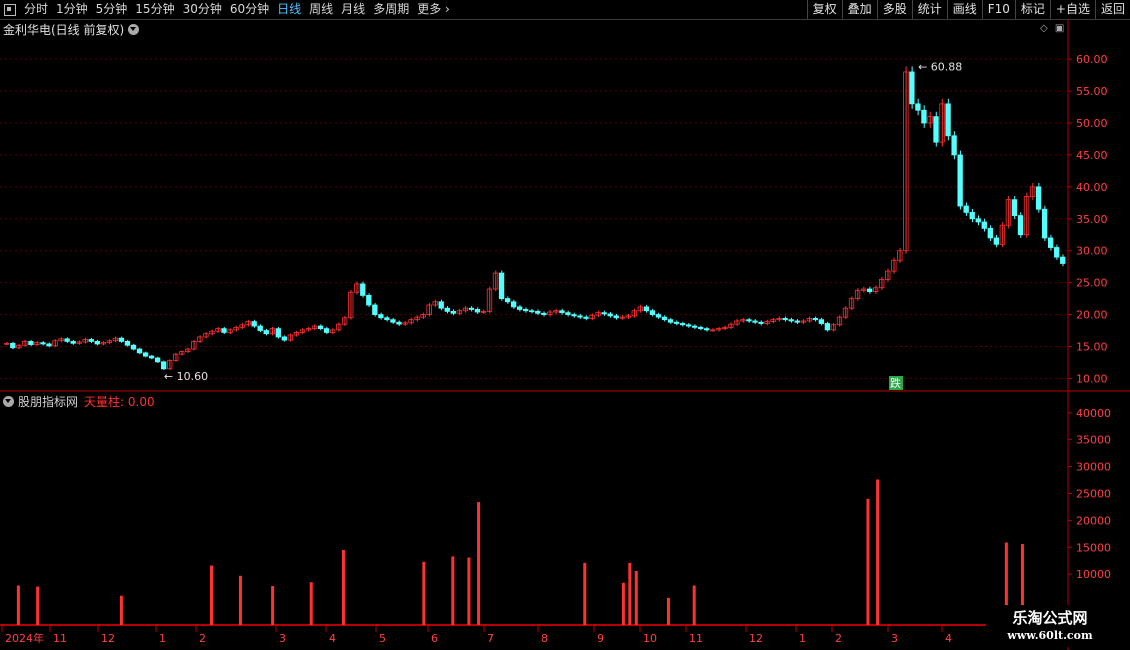  Describe the element at coordinates (433, 9) in the screenshot. I see `period-tab-10: 更多 ›` at that location.